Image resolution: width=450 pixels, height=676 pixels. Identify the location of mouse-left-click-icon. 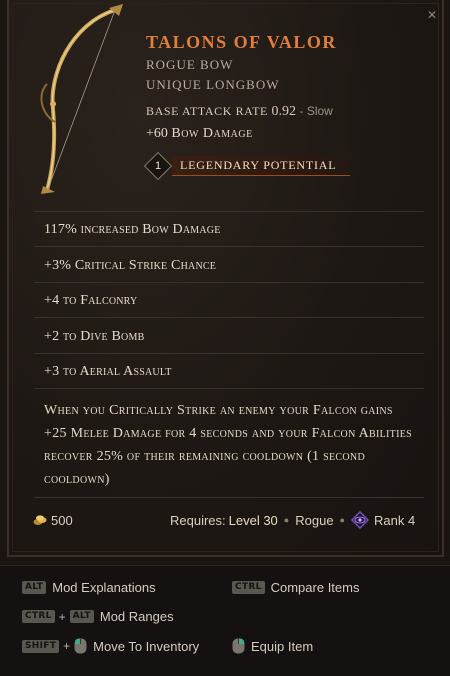
(80, 646).